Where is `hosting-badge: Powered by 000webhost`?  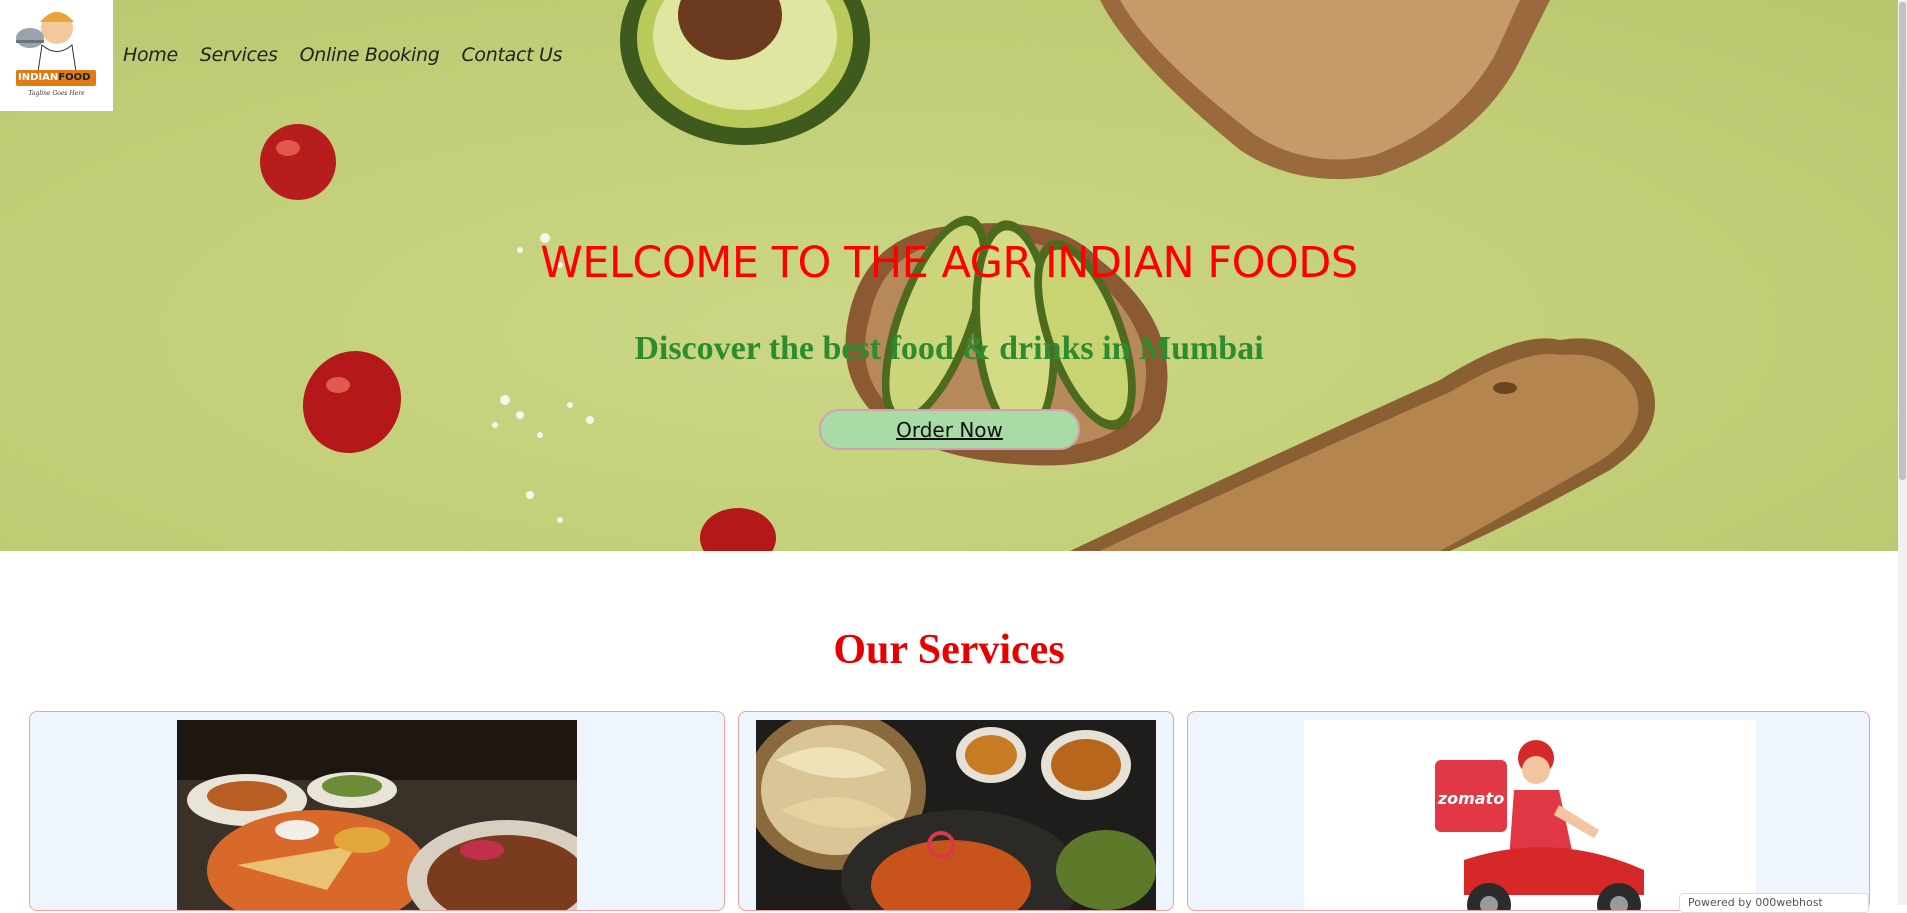 hosting-badge: Powered by 000webhost is located at coordinates (1774, 903).